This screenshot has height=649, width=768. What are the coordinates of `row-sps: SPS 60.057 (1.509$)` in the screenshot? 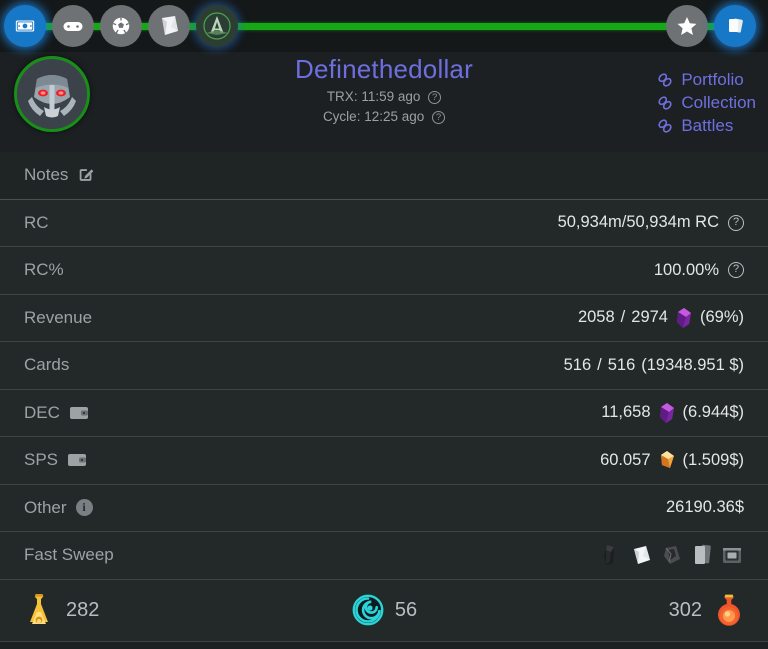 It's located at (384, 461).